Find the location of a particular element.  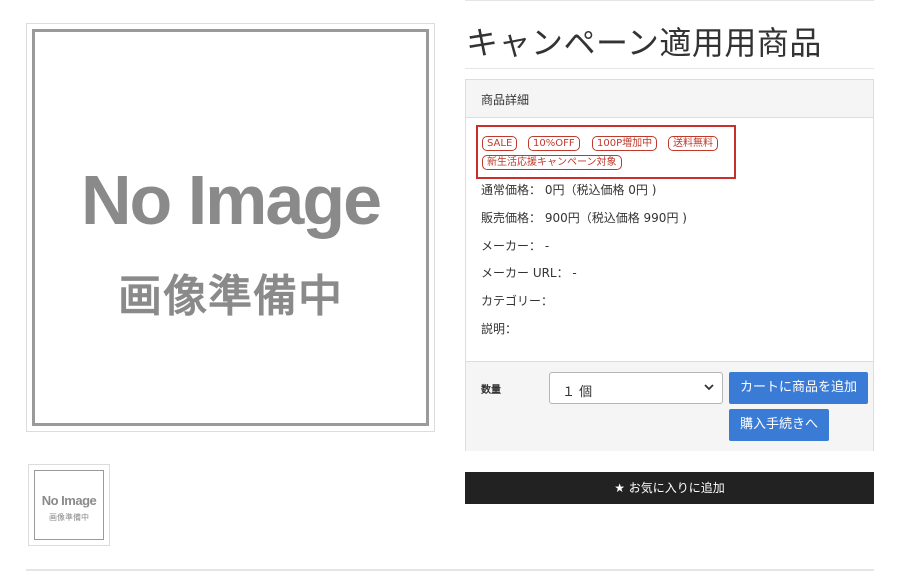

thumbnail-preparing-text: 画像準備中 is located at coordinates (69, 517).